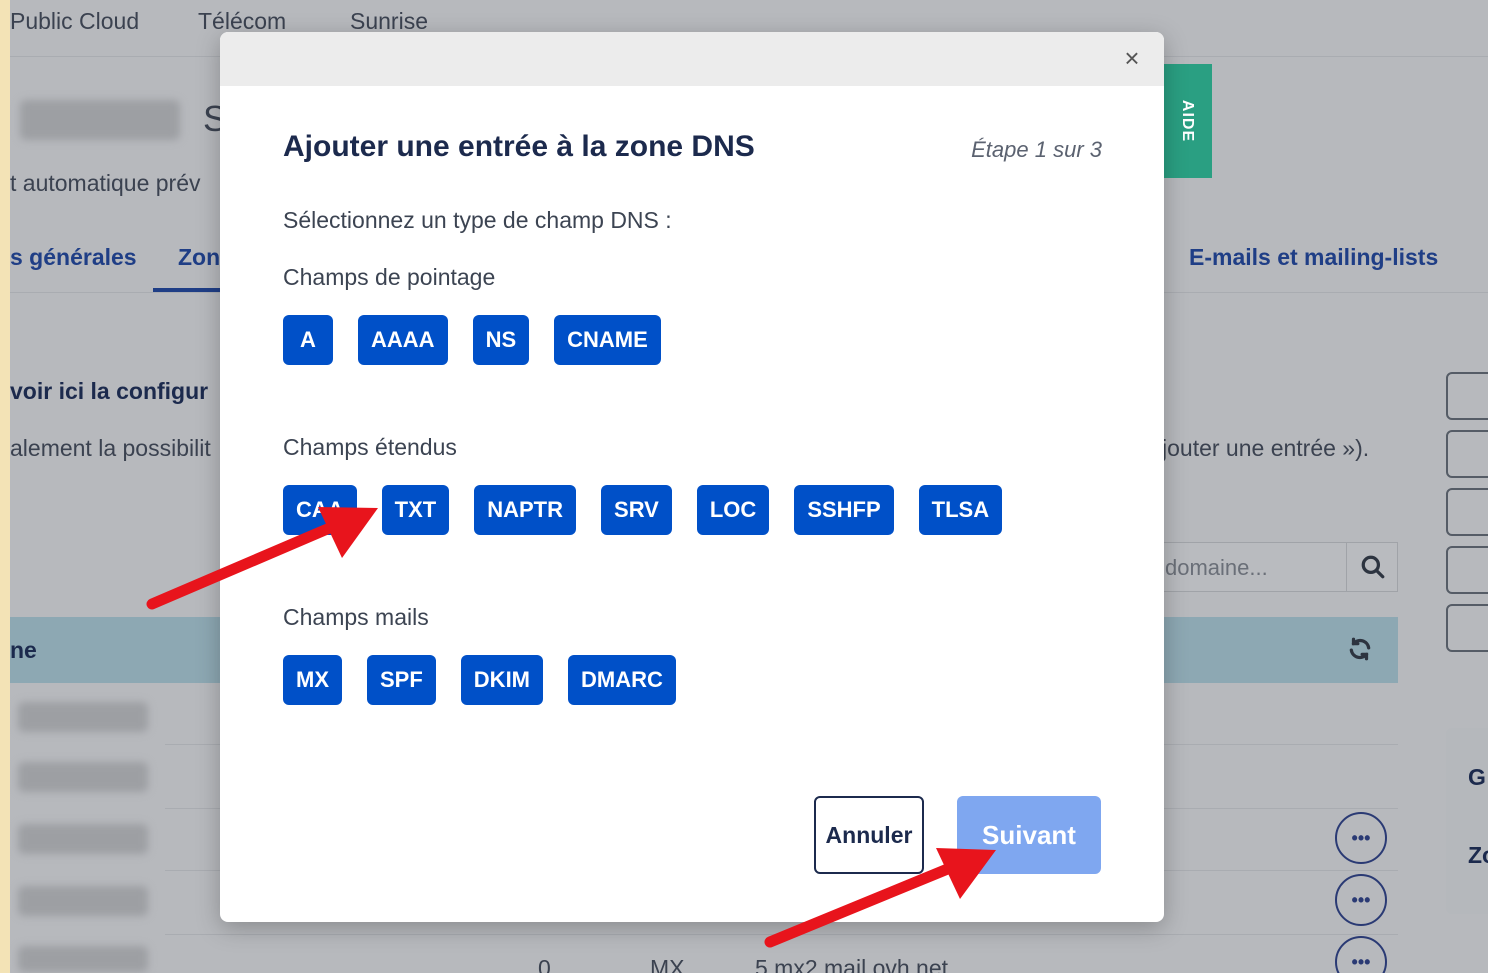 This screenshot has height=973, width=1488. Describe the element at coordinates (1132, 58) in the screenshot. I see `close-icon: ×` at that location.